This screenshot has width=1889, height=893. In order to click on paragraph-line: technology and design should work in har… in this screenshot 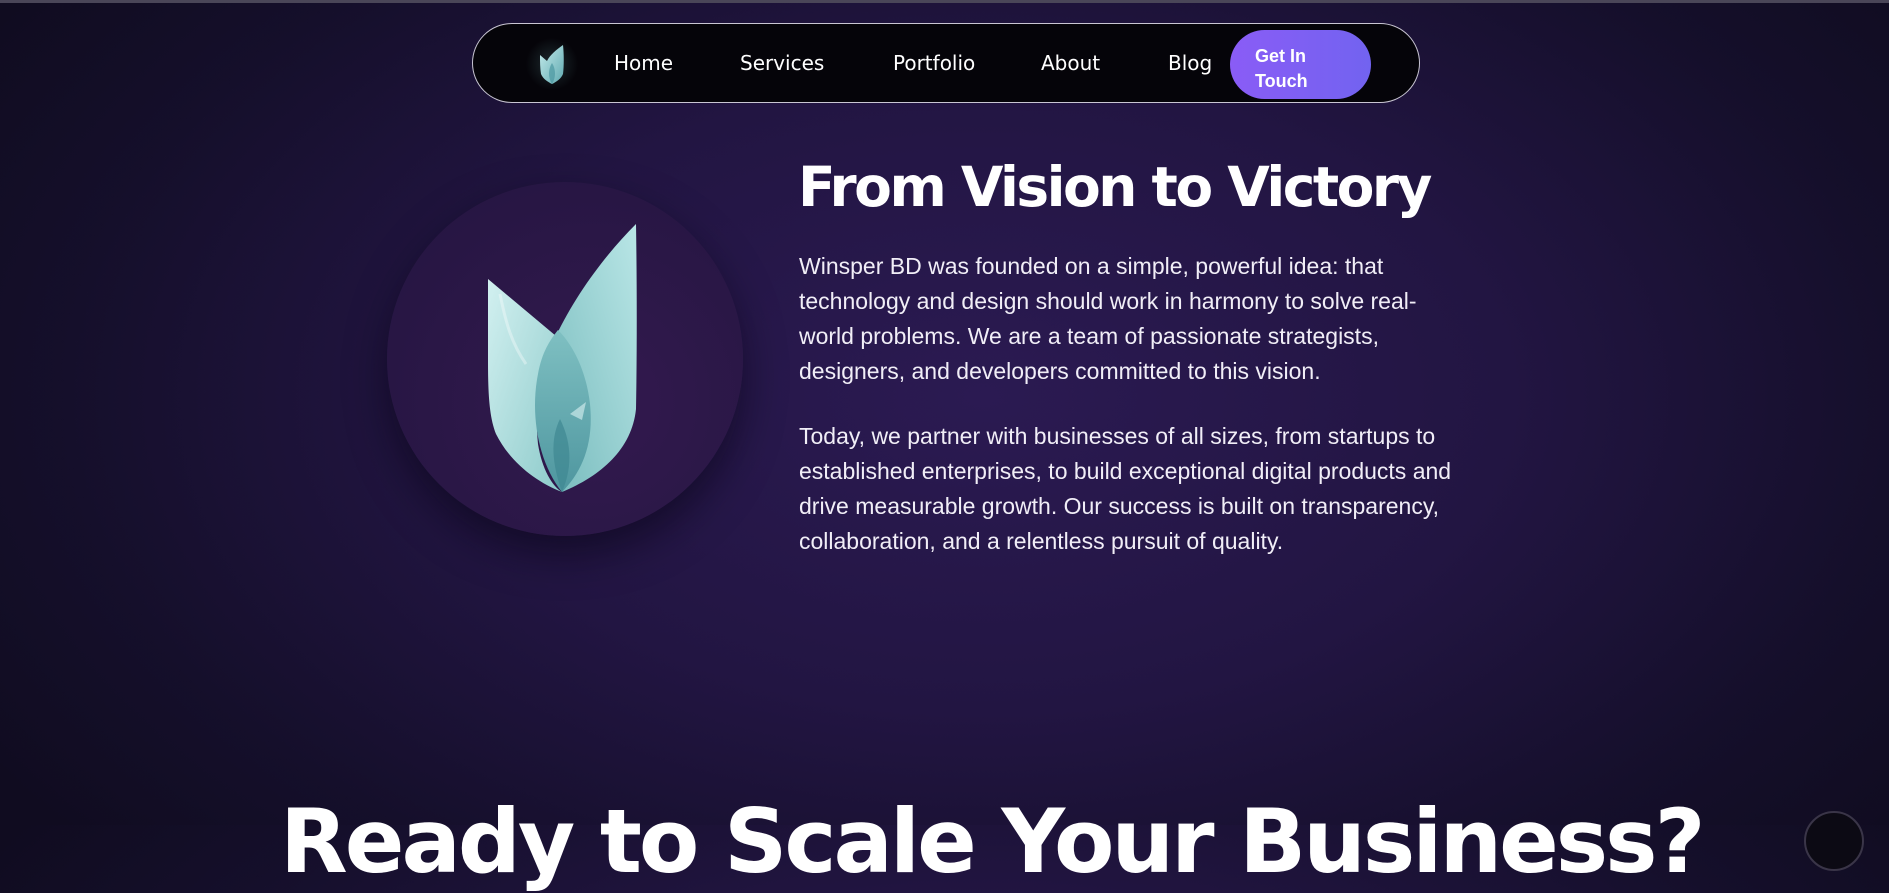, I will do `click(1108, 301)`.